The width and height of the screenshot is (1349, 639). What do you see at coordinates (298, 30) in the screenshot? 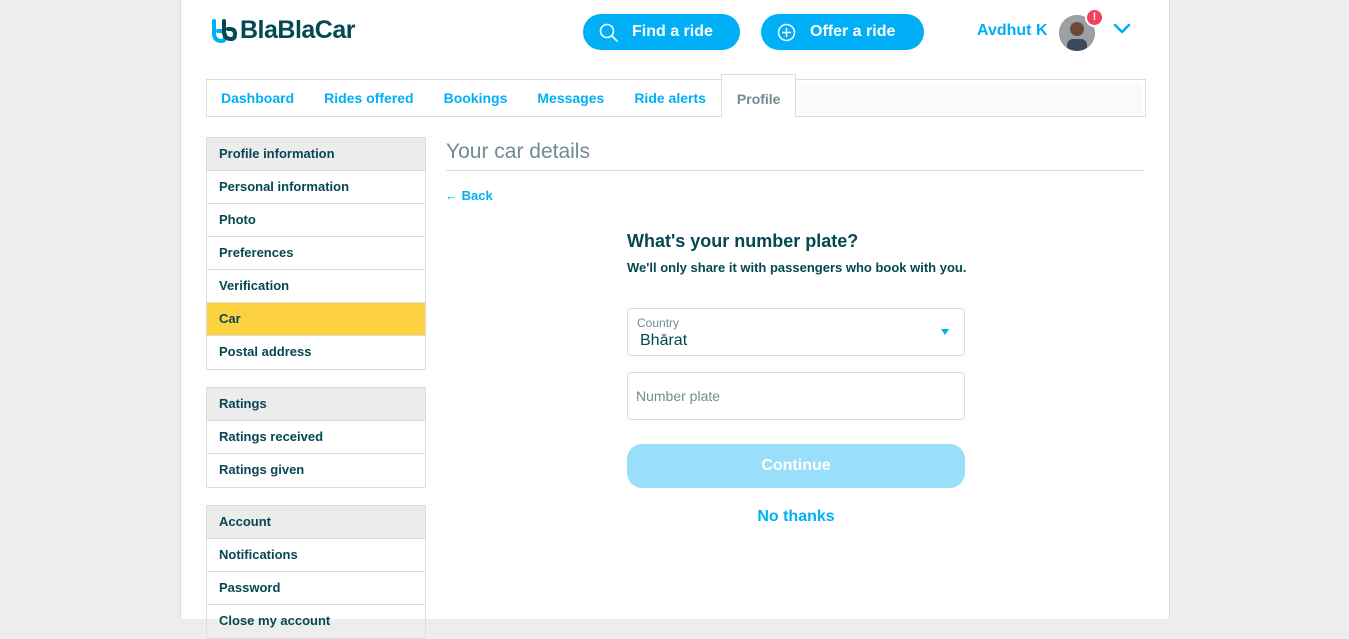
I see `brand-name: BlaBlaCar` at bounding box center [298, 30].